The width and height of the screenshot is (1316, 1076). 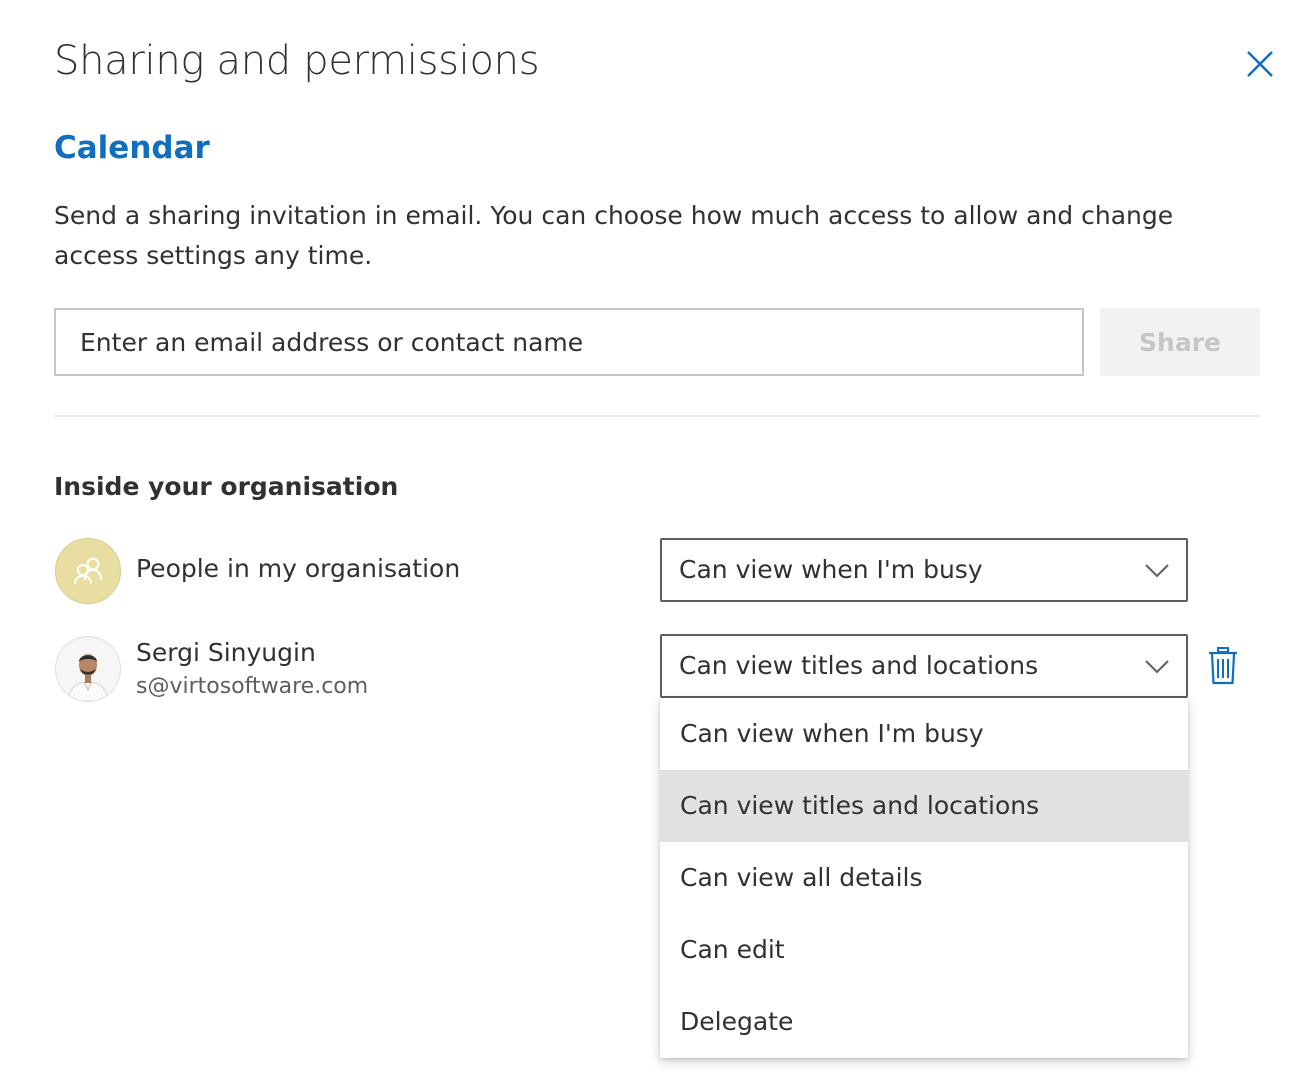 I want to click on org-permission-value: Can view when I'm busy, so click(x=831, y=569).